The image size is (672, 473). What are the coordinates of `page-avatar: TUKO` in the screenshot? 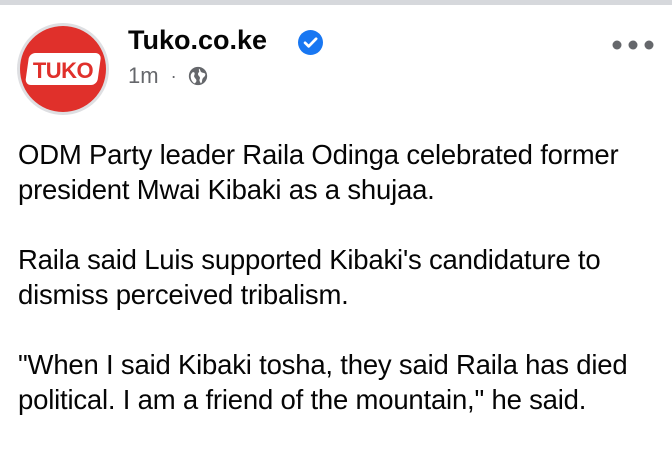 It's located at (63, 69).